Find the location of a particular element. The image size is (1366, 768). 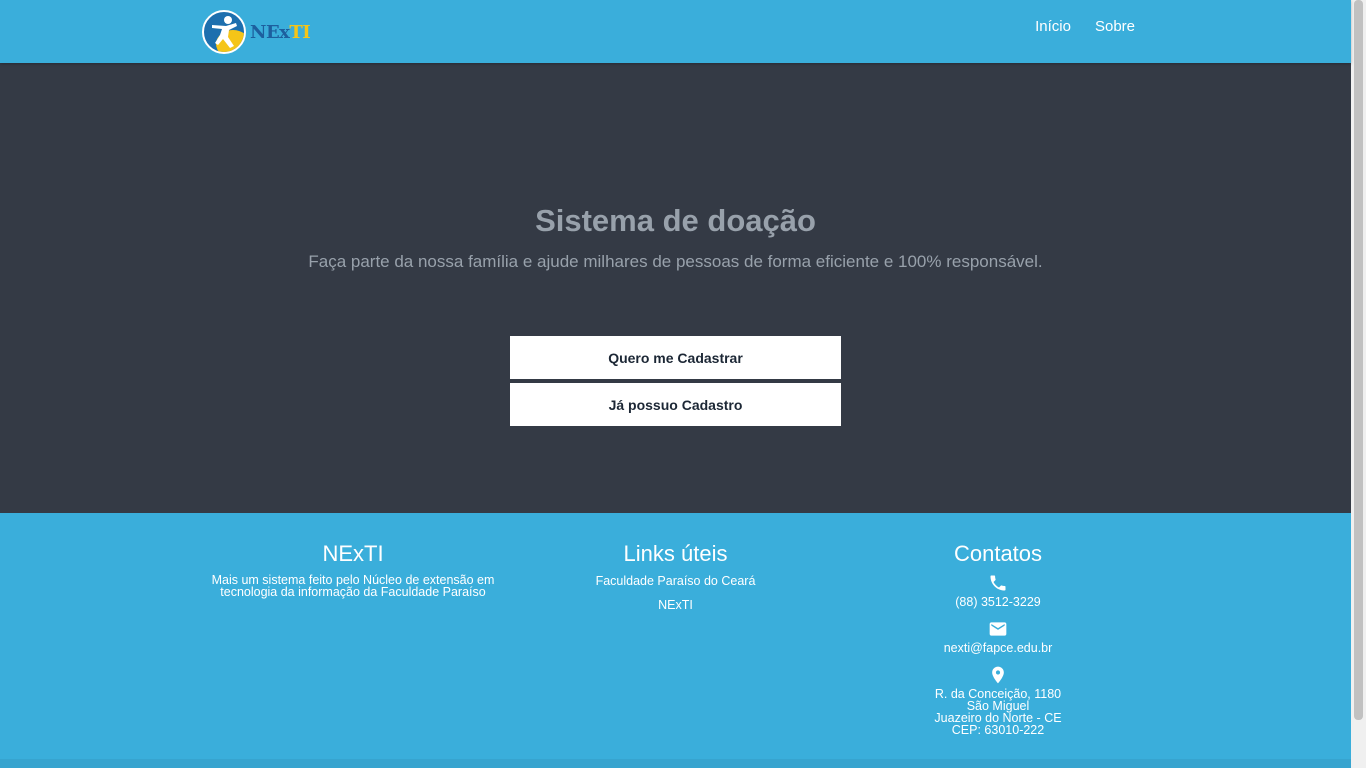

contact-email-text: nexti@fapce.edu.br is located at coordinates (998, 648).